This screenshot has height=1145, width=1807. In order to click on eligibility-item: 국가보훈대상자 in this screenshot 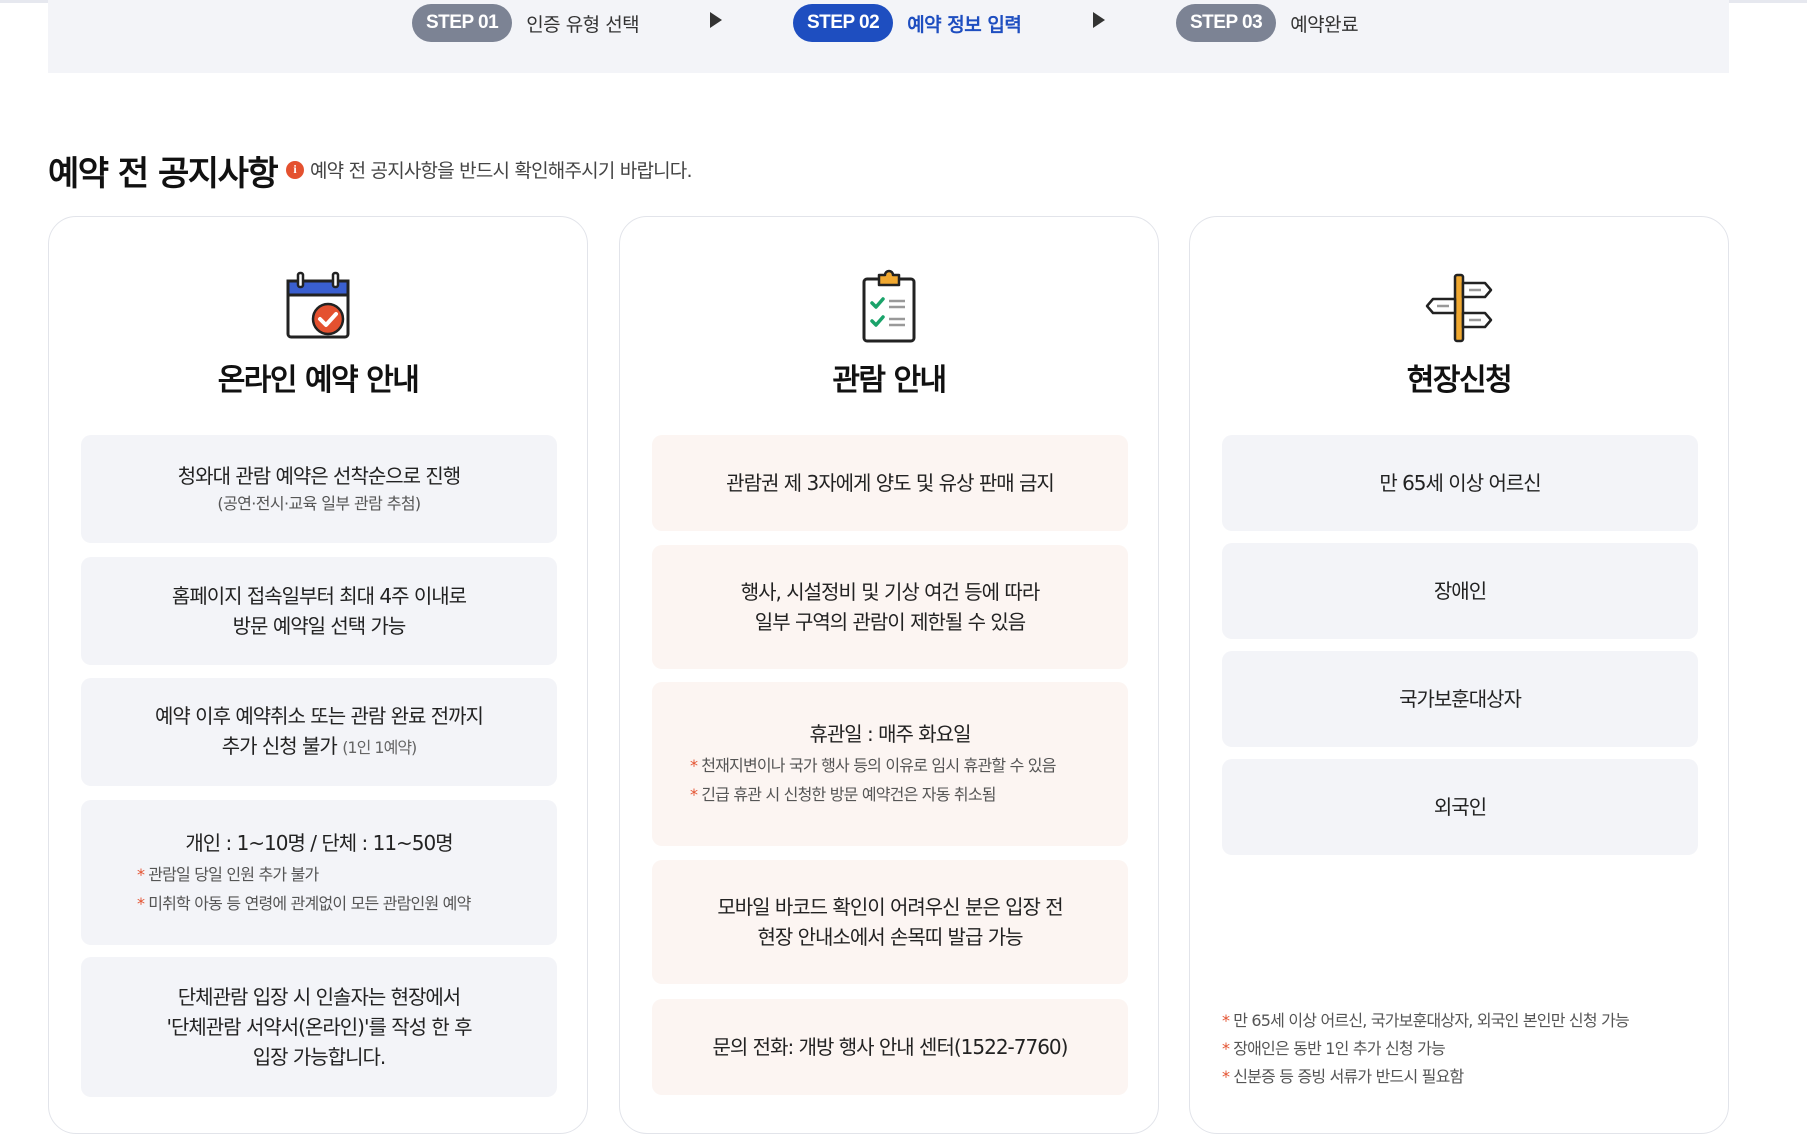, I will do `click(1460, 699)`.